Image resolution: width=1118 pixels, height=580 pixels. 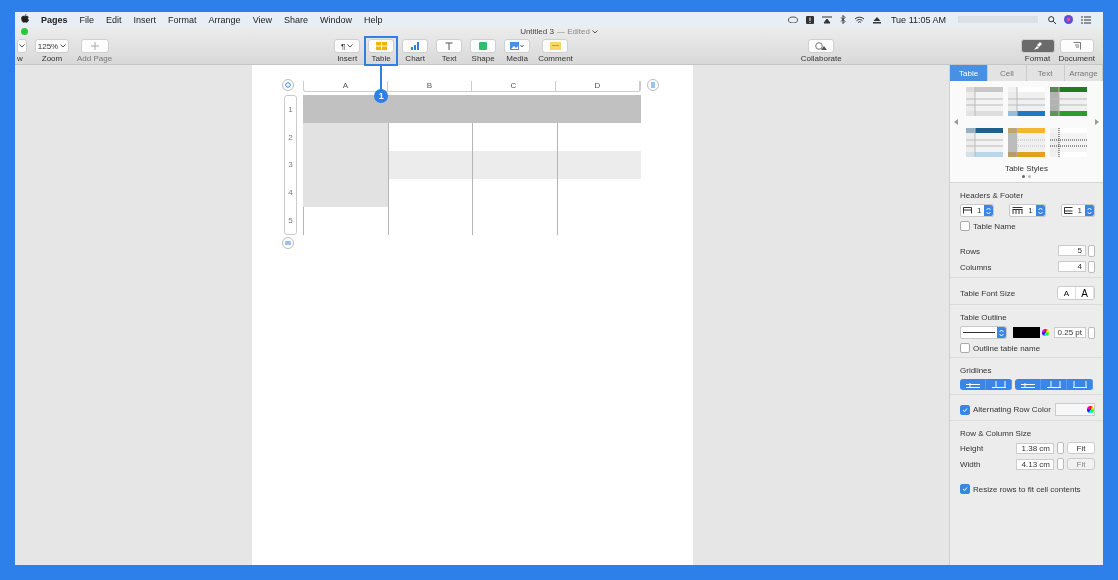 I want to click on menu-item: File, so click(x=87, y=19).